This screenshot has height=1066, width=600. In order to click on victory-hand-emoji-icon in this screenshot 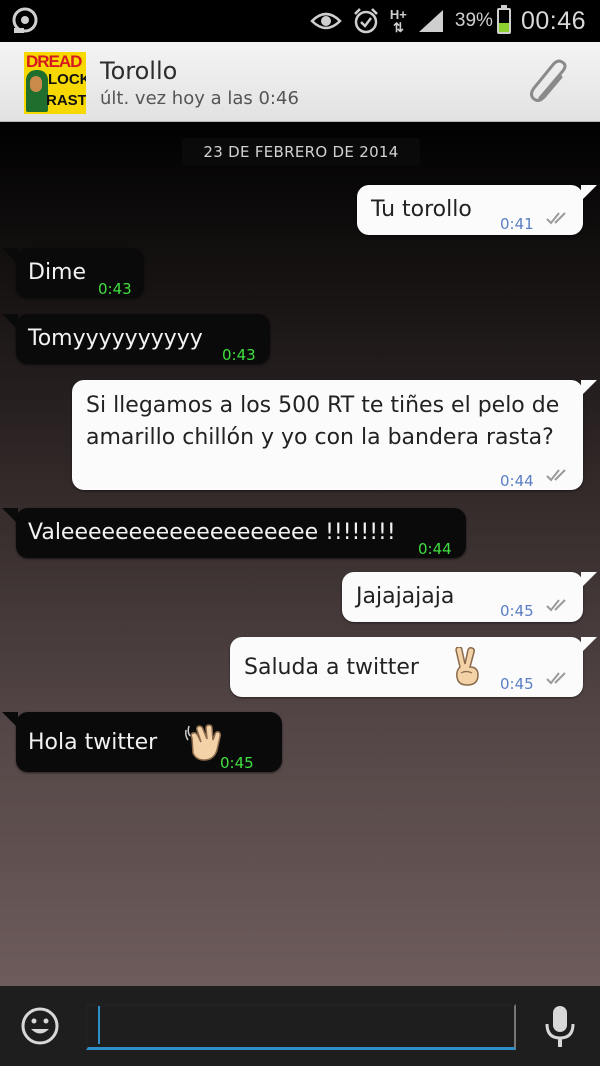, I will do `click(467, 666)`.